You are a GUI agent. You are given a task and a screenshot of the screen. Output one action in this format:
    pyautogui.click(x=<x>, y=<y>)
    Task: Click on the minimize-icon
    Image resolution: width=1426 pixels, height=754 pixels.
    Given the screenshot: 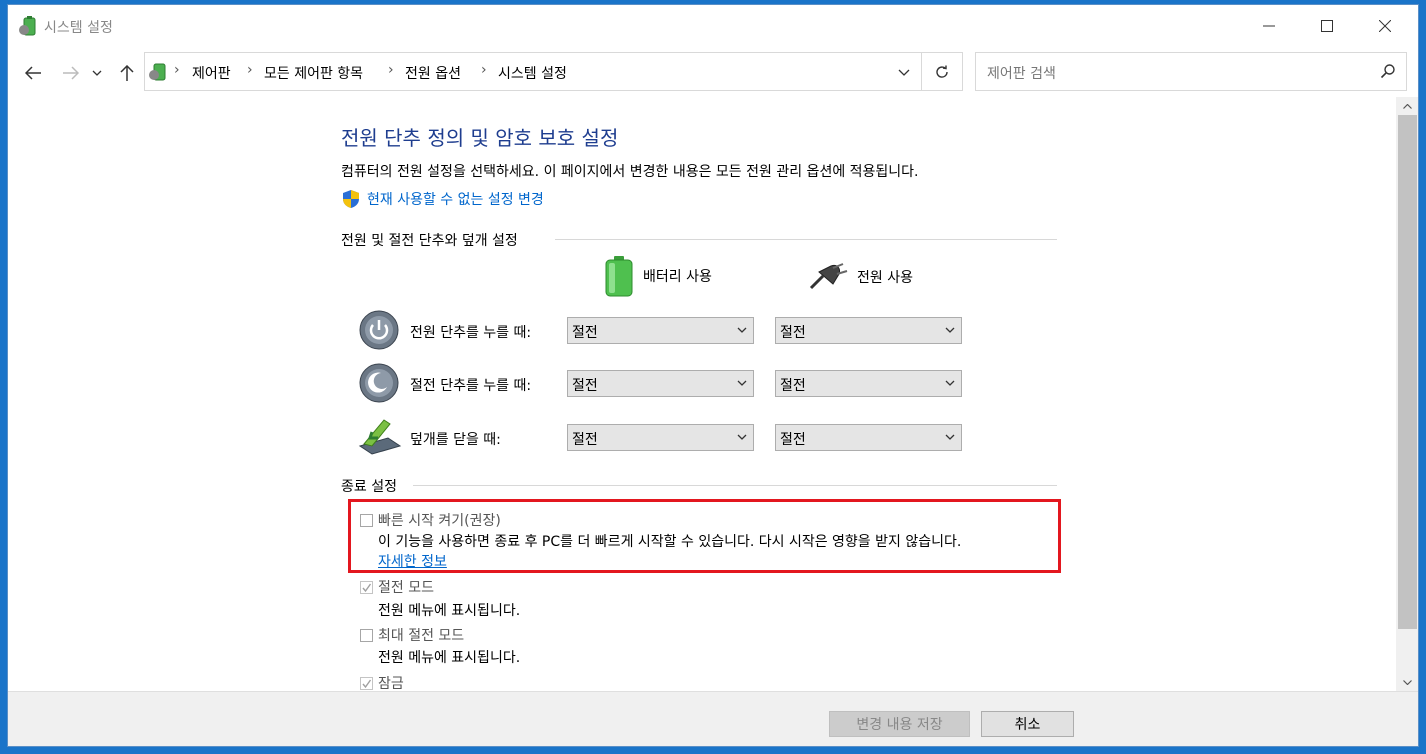 What is the action you would take?
    pyautogui.click(x=1269, y=26)
    